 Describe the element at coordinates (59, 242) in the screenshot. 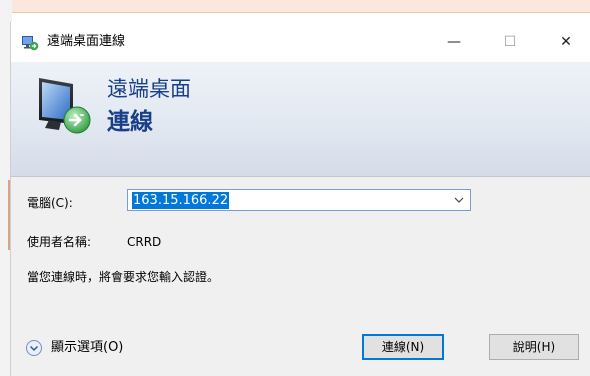

I see `username-label: 使用者名稱:` at that location.